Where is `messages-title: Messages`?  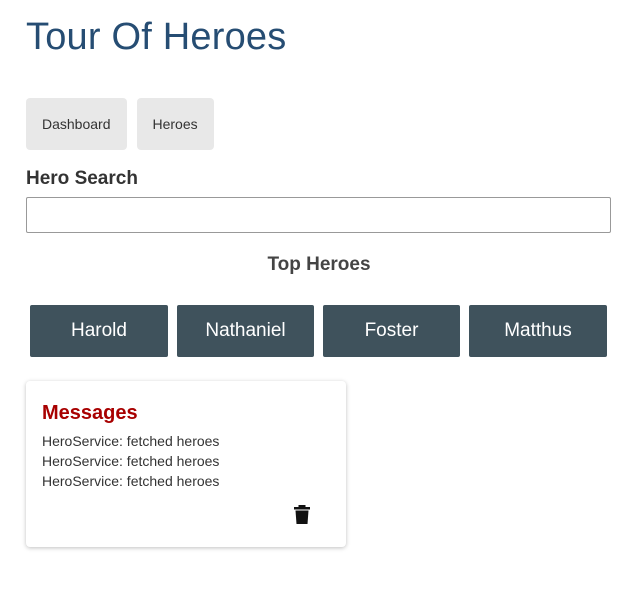 messages-title: Messages is located at coordinates (90, 413).